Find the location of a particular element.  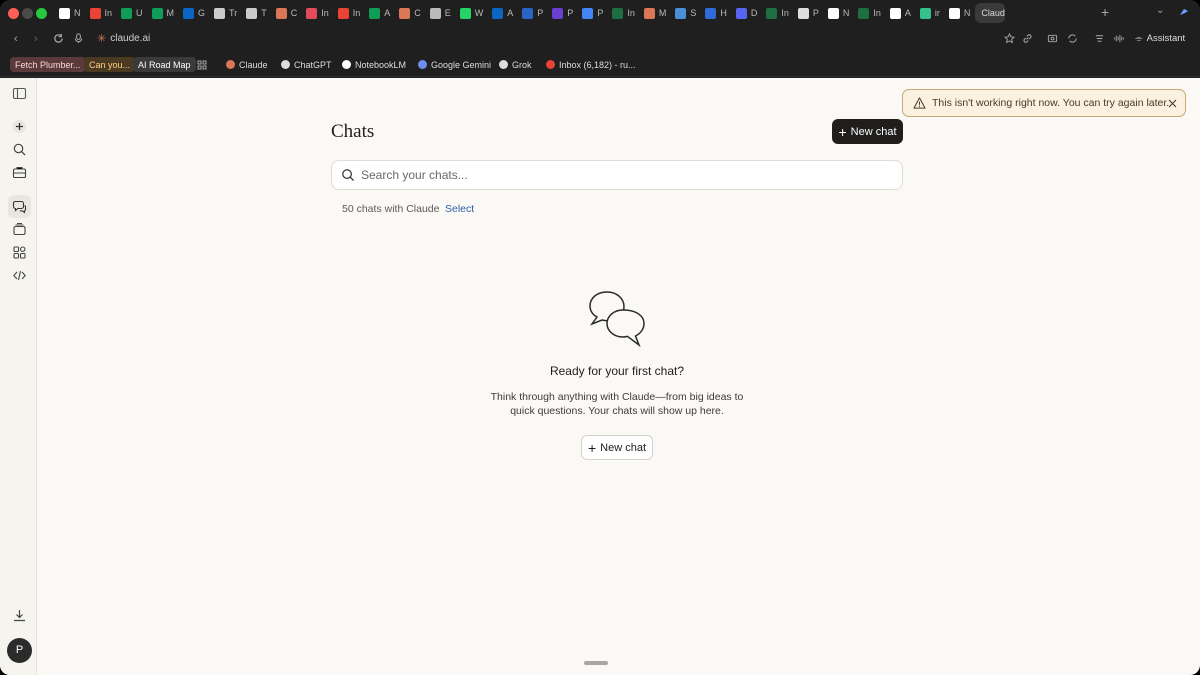

tab-10: A is located at coordinates (379, 13).